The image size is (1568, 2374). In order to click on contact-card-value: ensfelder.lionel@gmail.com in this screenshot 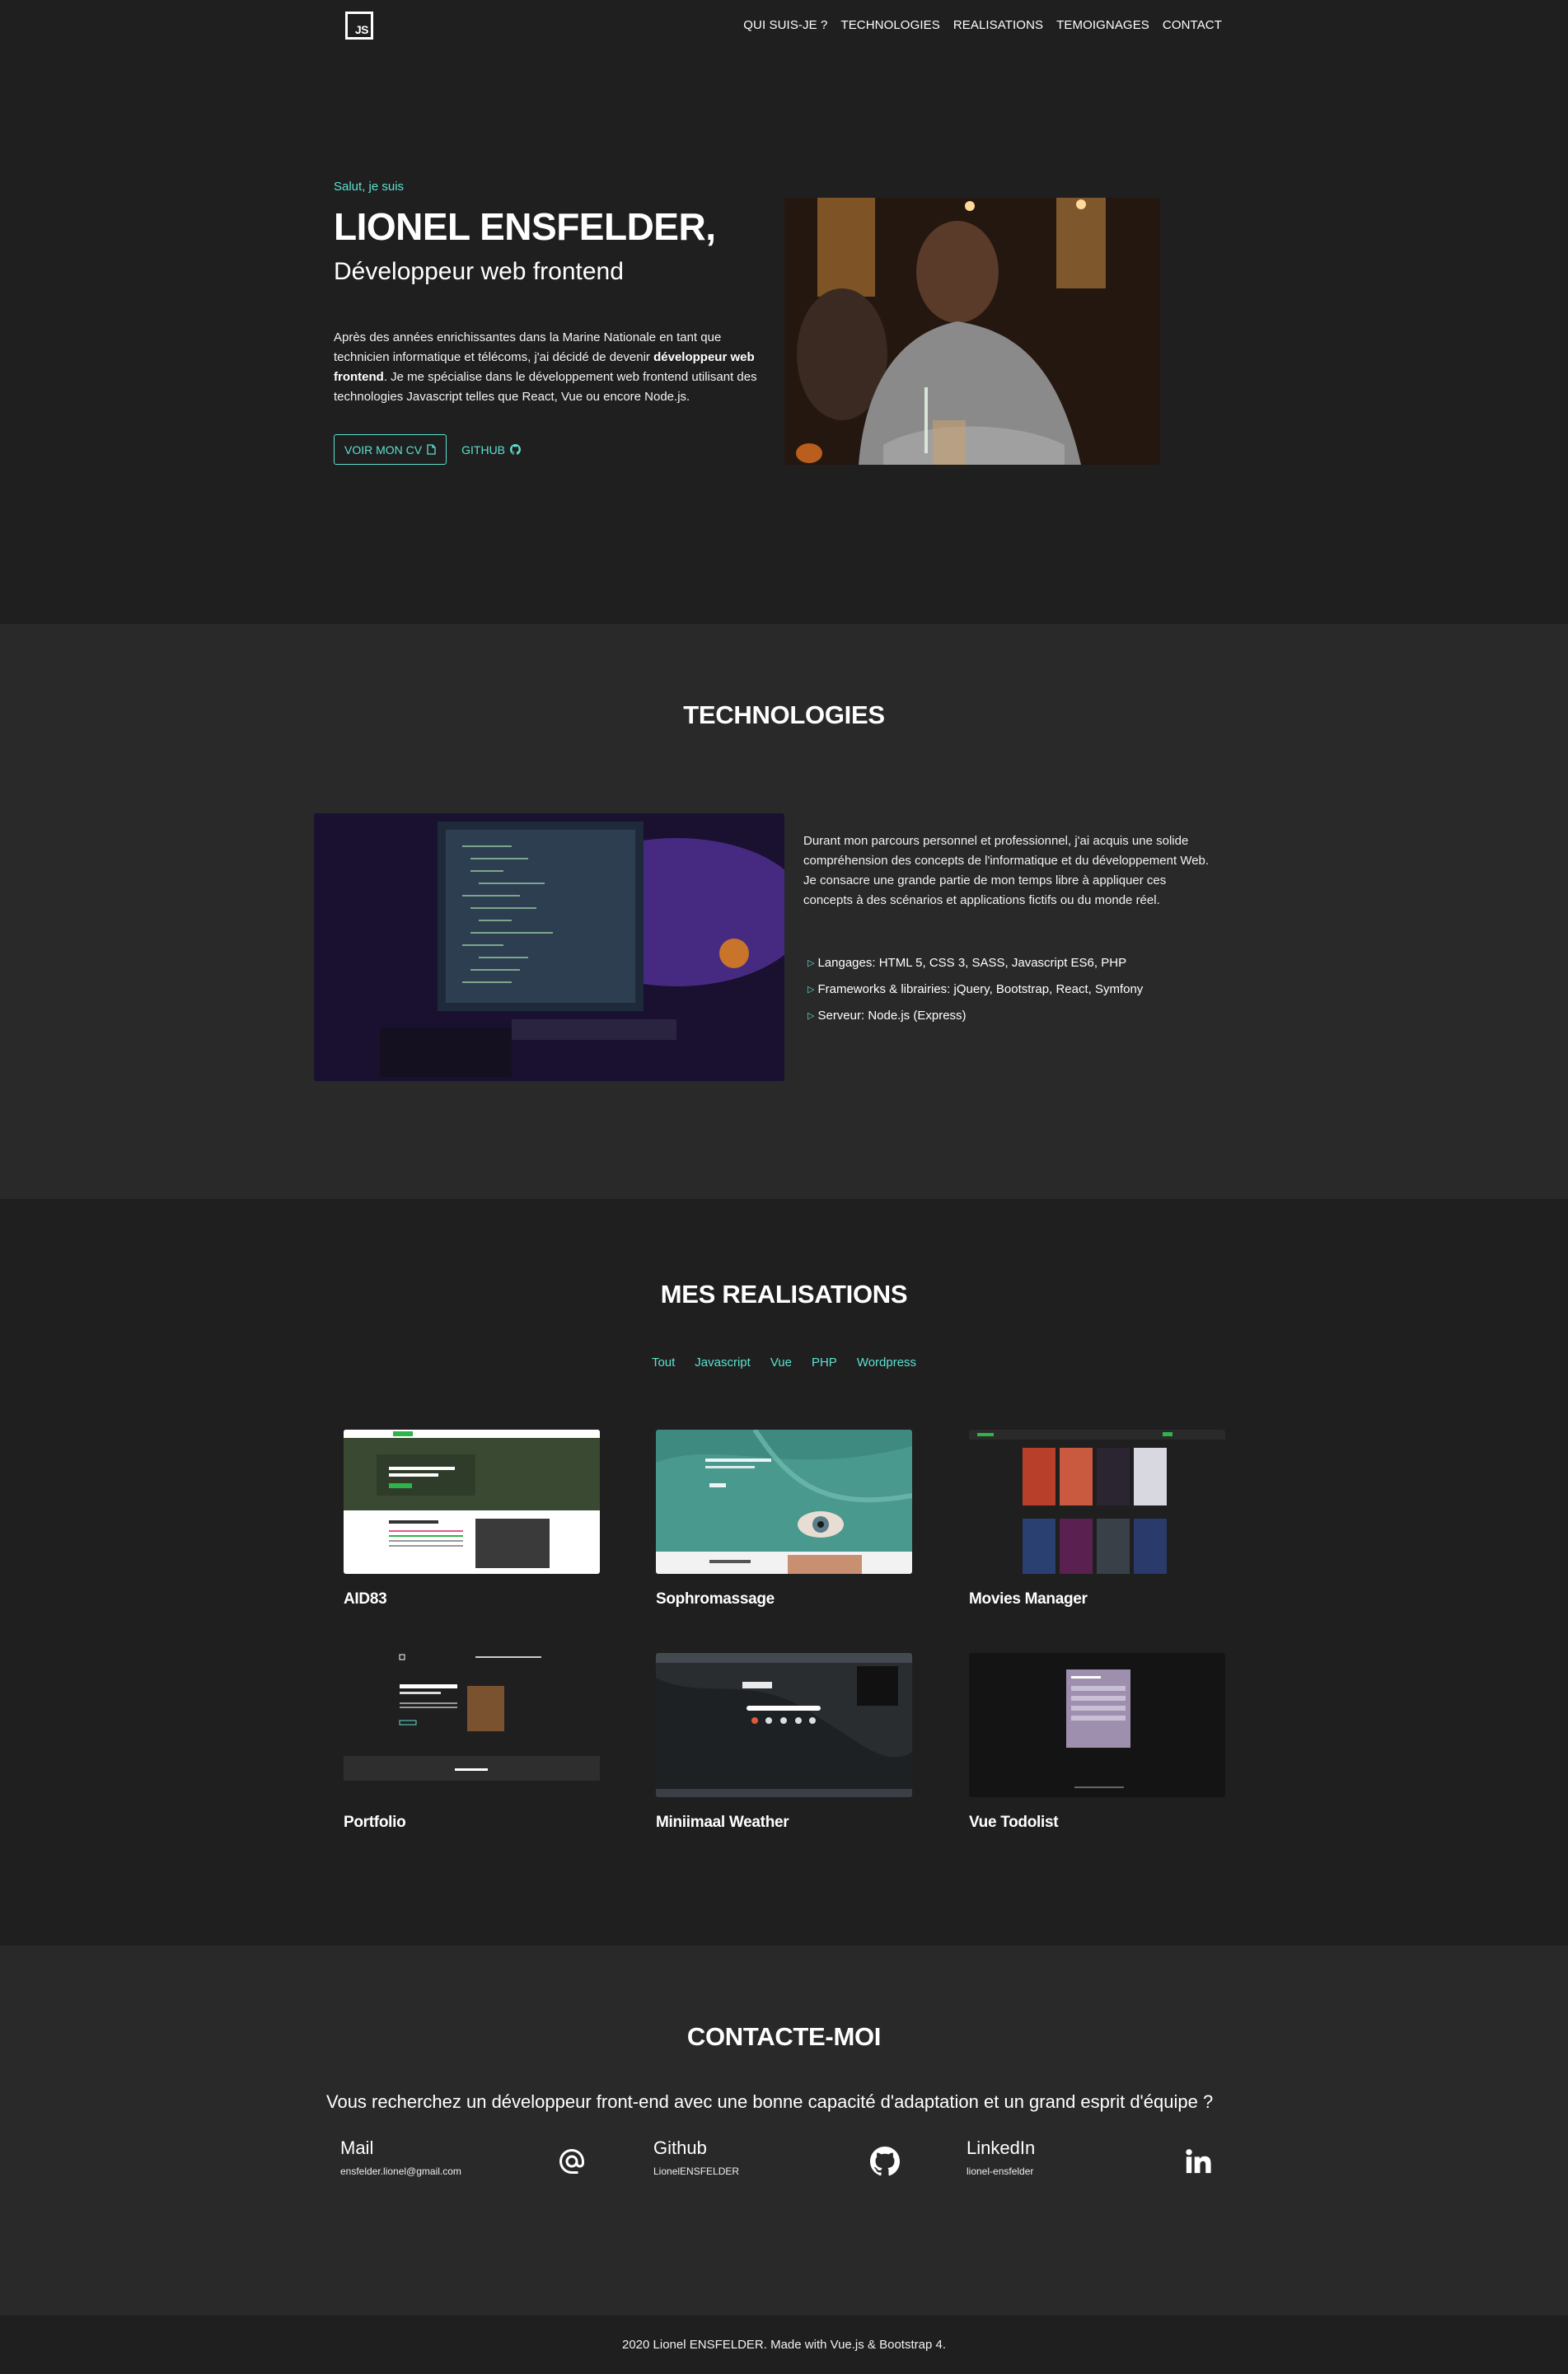, I will do `click(400, 2171)`.